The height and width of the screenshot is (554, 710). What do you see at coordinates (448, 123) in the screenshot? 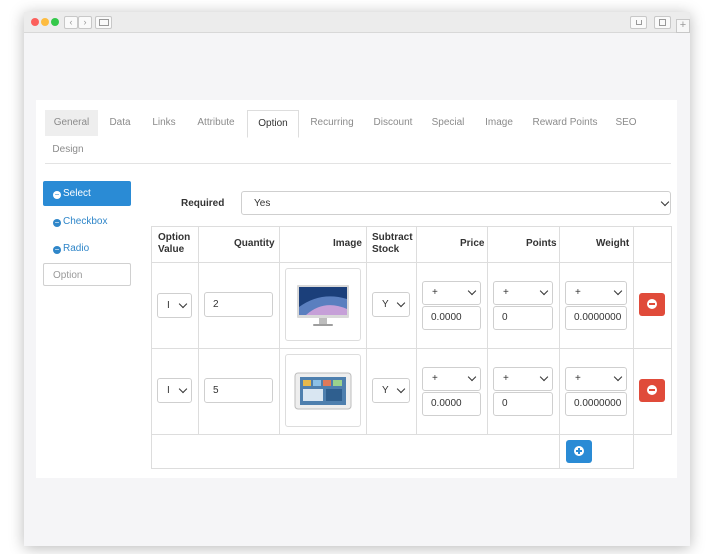
I see `tab-special: Special` at bounding box center [448, 123].